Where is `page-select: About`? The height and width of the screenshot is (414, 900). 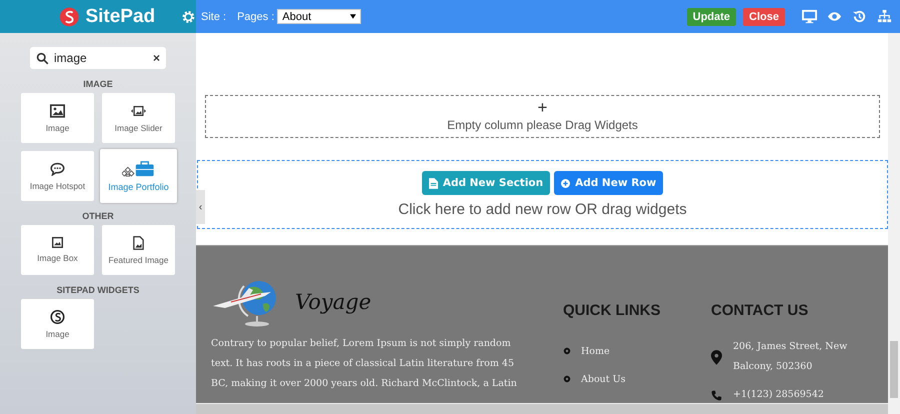
page-select: About is located at coordinates (319, 16).